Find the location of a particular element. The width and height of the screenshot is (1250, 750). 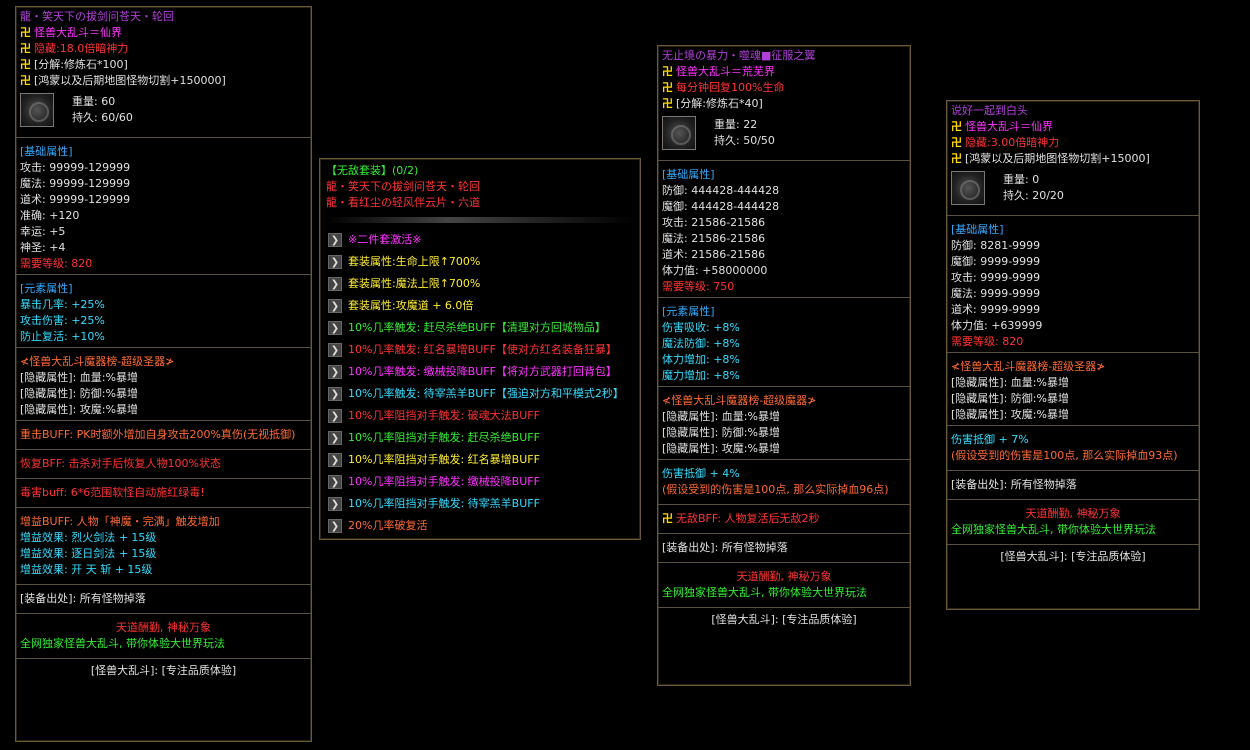

set-bonus-text: 10%几率阻挡对手触发: 破魂大法BUFF is located at coordinates (444, 415).